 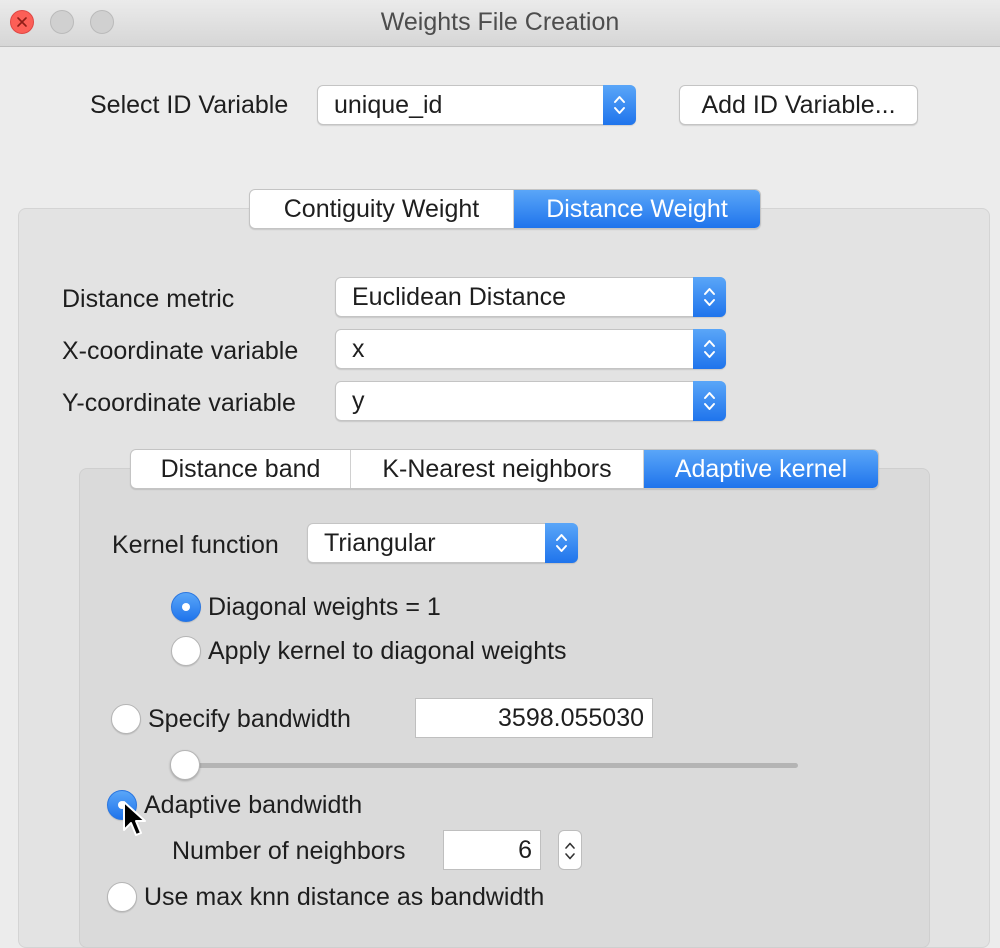 I want to click on tab-contiguity-weight: Contiguity Weight, so click(x=382, y=209).